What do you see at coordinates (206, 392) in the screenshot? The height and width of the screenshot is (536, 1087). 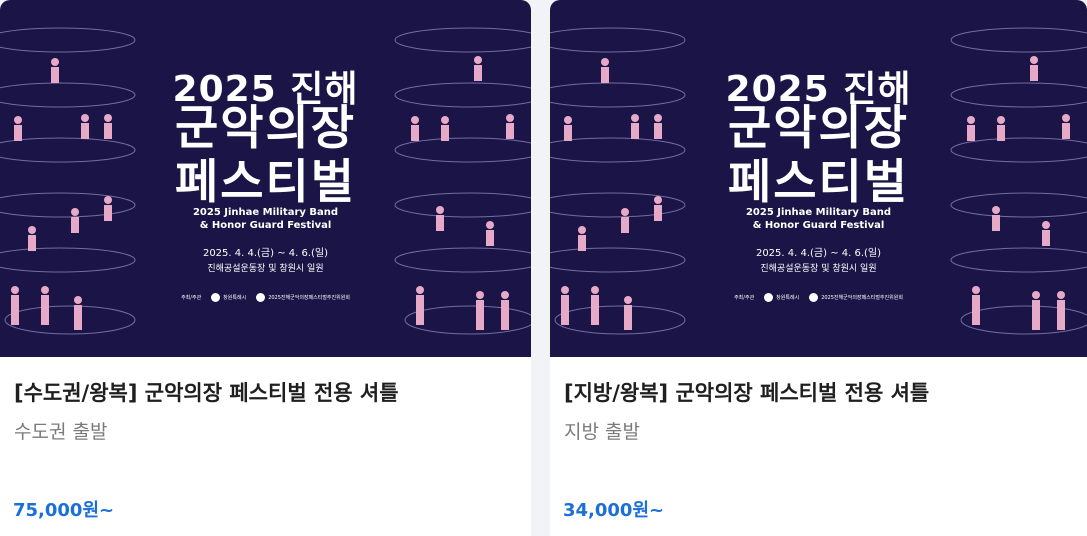 I see `product-title: [수도권/왕복] 군악의장 페스티벌 전용 셔틀` at bounding box center [206, 392].